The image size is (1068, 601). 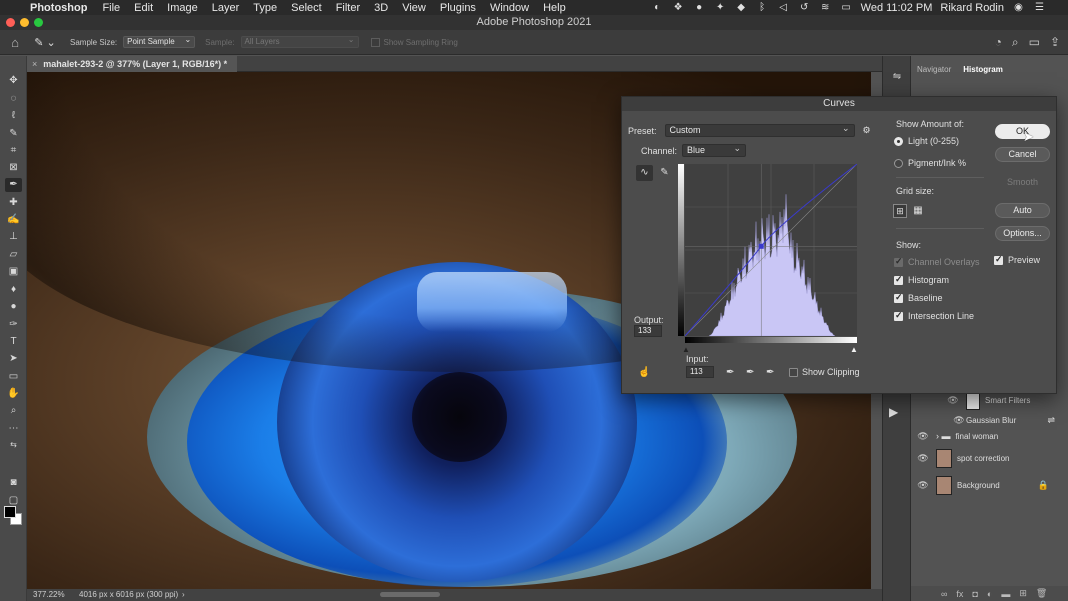 What do you see at coordinates (111, 8) in the screenshot?
I see `menu-file: File` at bounding box center [111, 8].